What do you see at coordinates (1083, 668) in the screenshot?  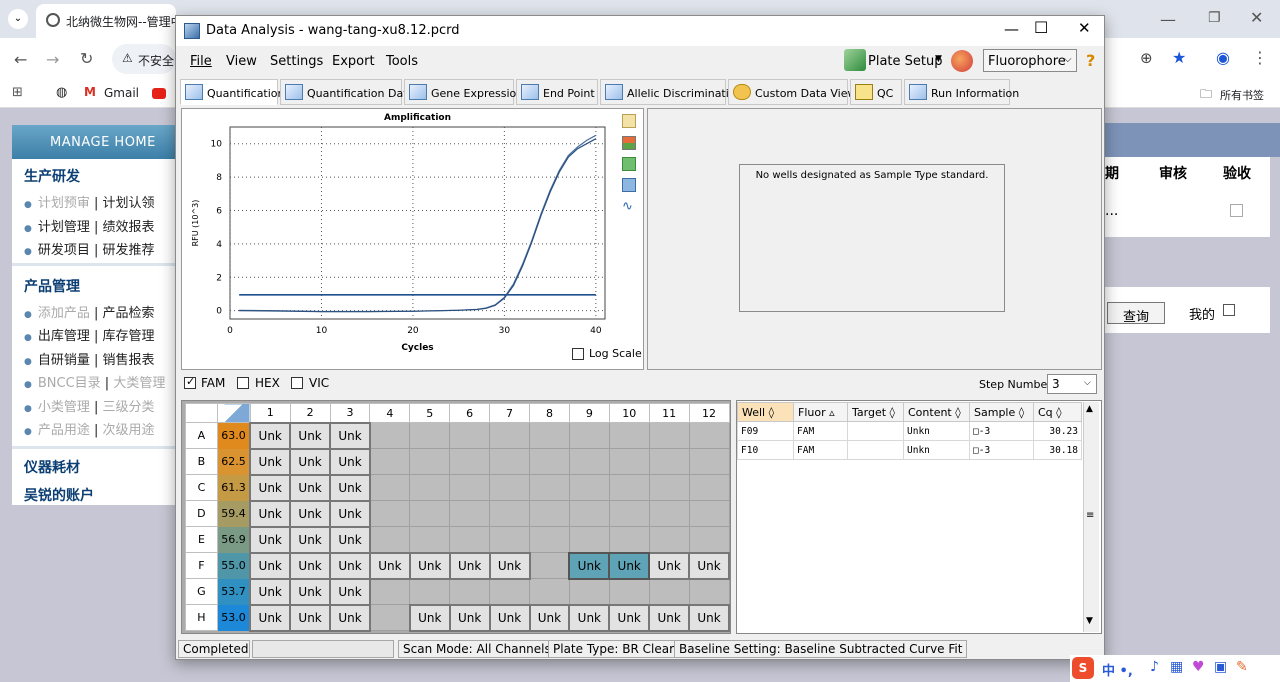 I see `sogou-icon: S` at bounding box center [1083, 668].